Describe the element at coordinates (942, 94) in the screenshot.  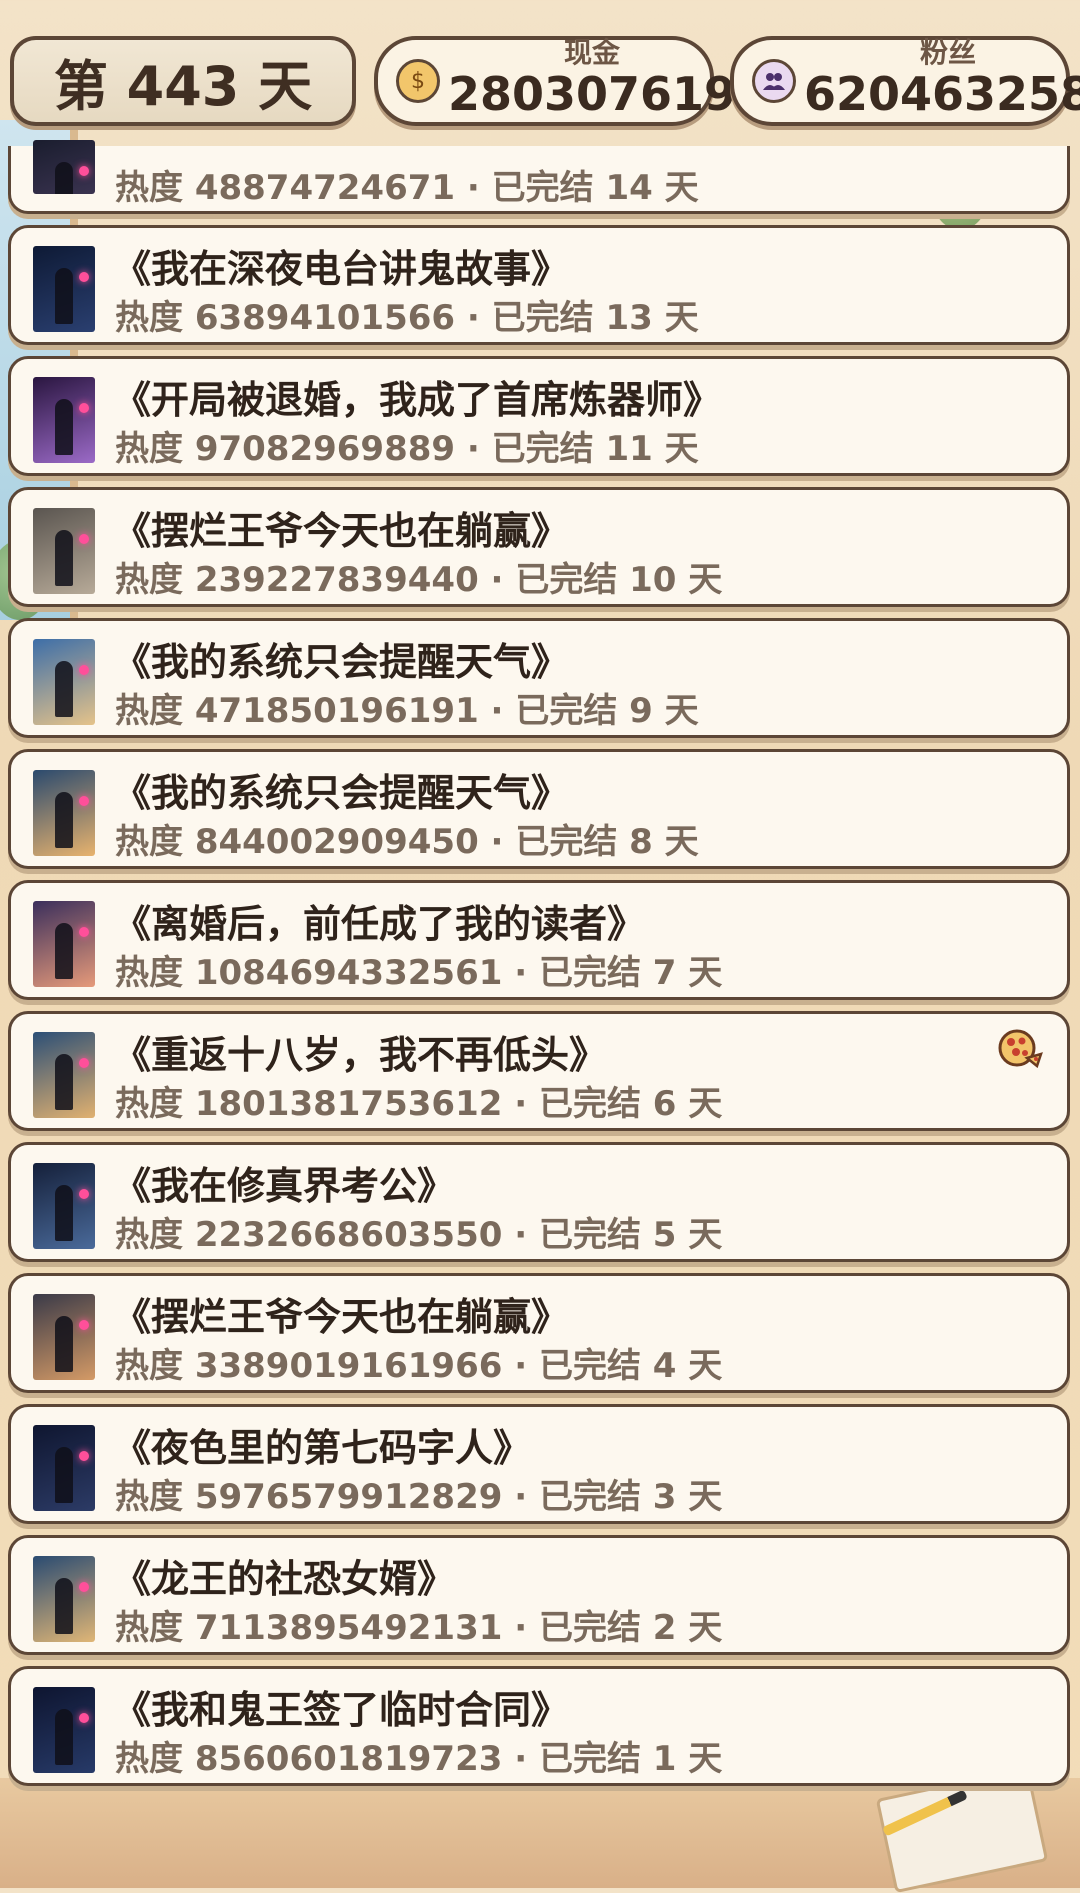
I see `fans-value: 620463258` at that location.